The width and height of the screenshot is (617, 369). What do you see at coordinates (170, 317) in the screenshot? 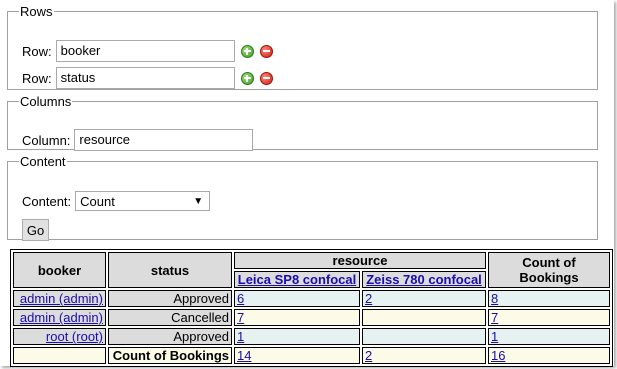
I see `status-cell: Cancelled` at bounding box center [170, 317].